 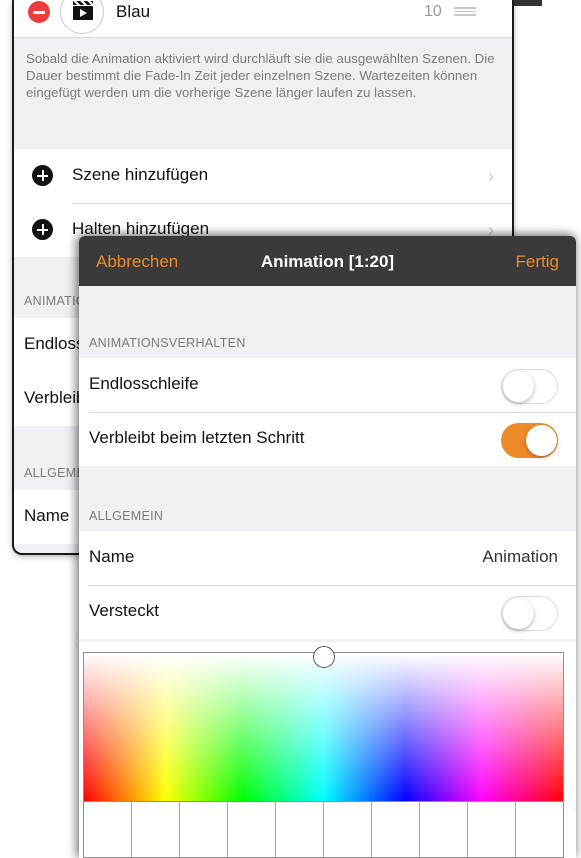 I want to click on scene-row: Blau 10, so click(x=263, y=19).